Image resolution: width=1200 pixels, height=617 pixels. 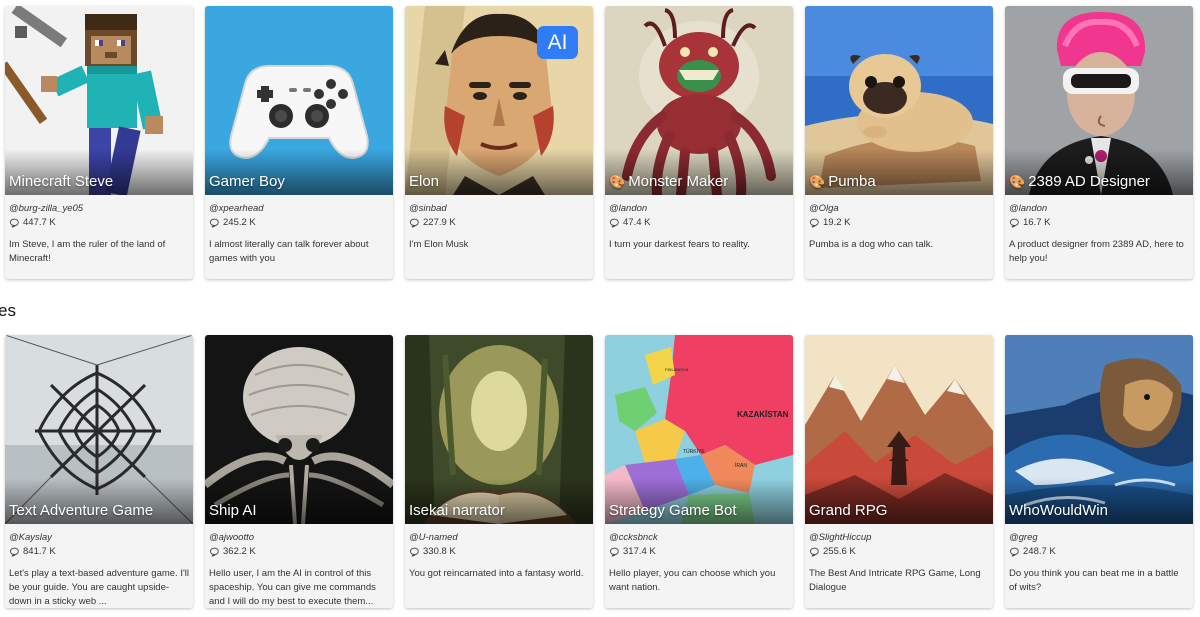 What do you see at coordinates (424, 181) in the screenshot?
I see `character-name: Elon` at bounding box center [424, 181].